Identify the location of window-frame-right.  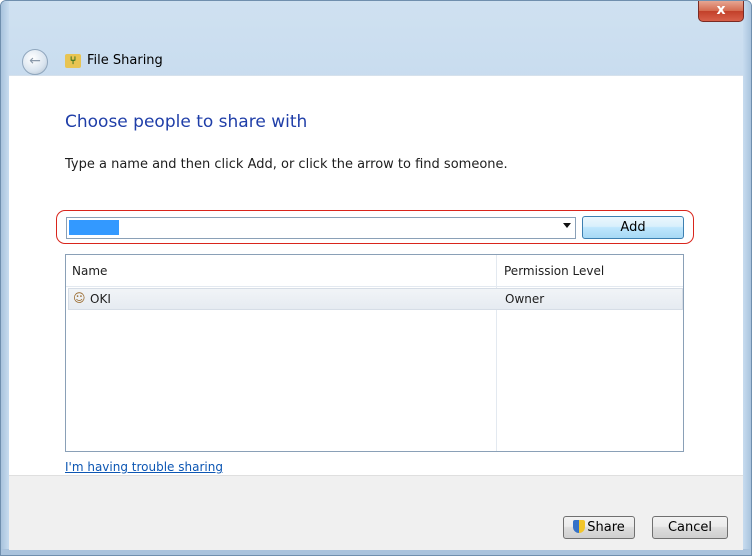
(747, 278).